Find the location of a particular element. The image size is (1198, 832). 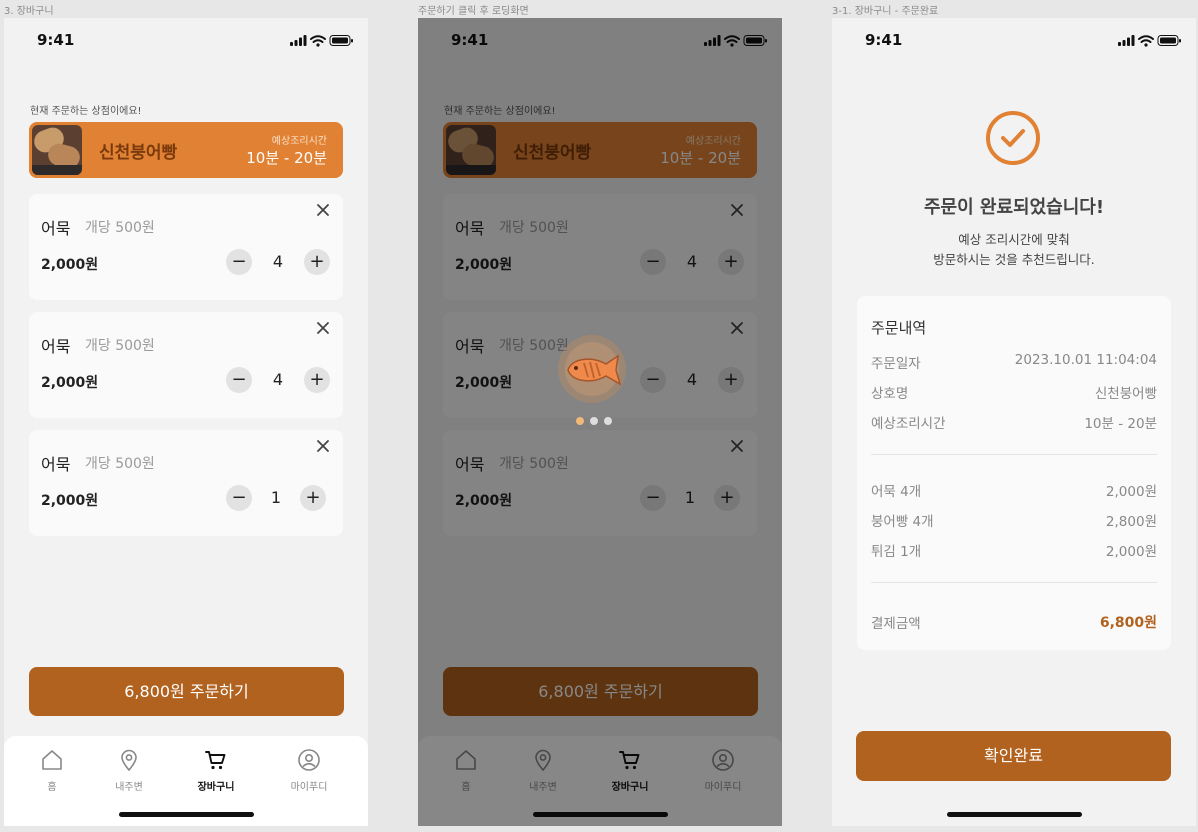

cart-icon is located at coordinates (215, 760).